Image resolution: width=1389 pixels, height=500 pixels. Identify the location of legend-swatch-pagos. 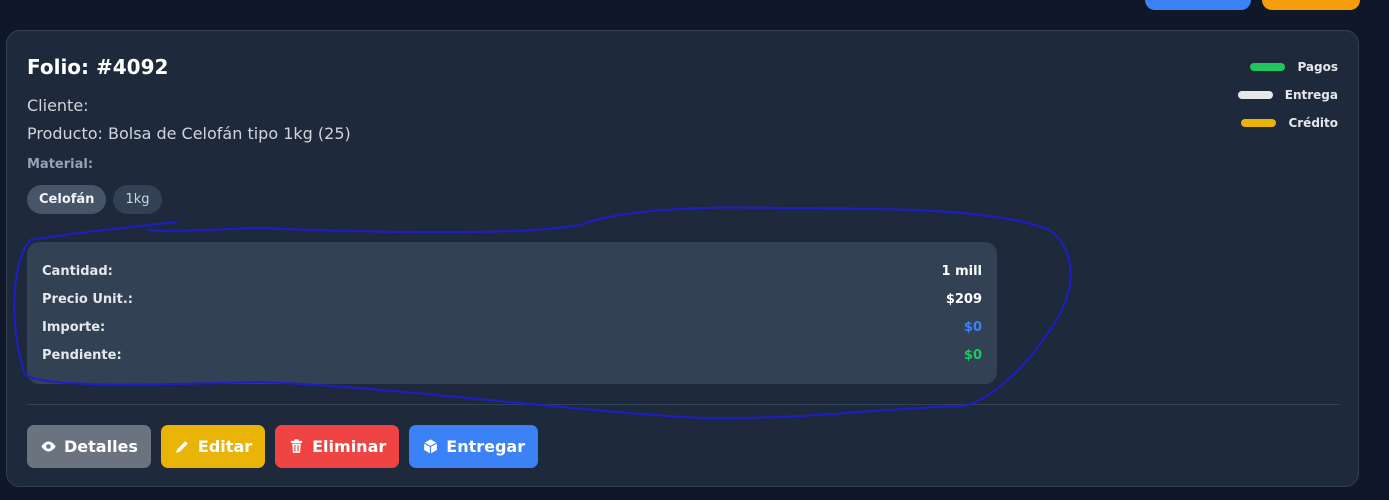
(1268, 67).